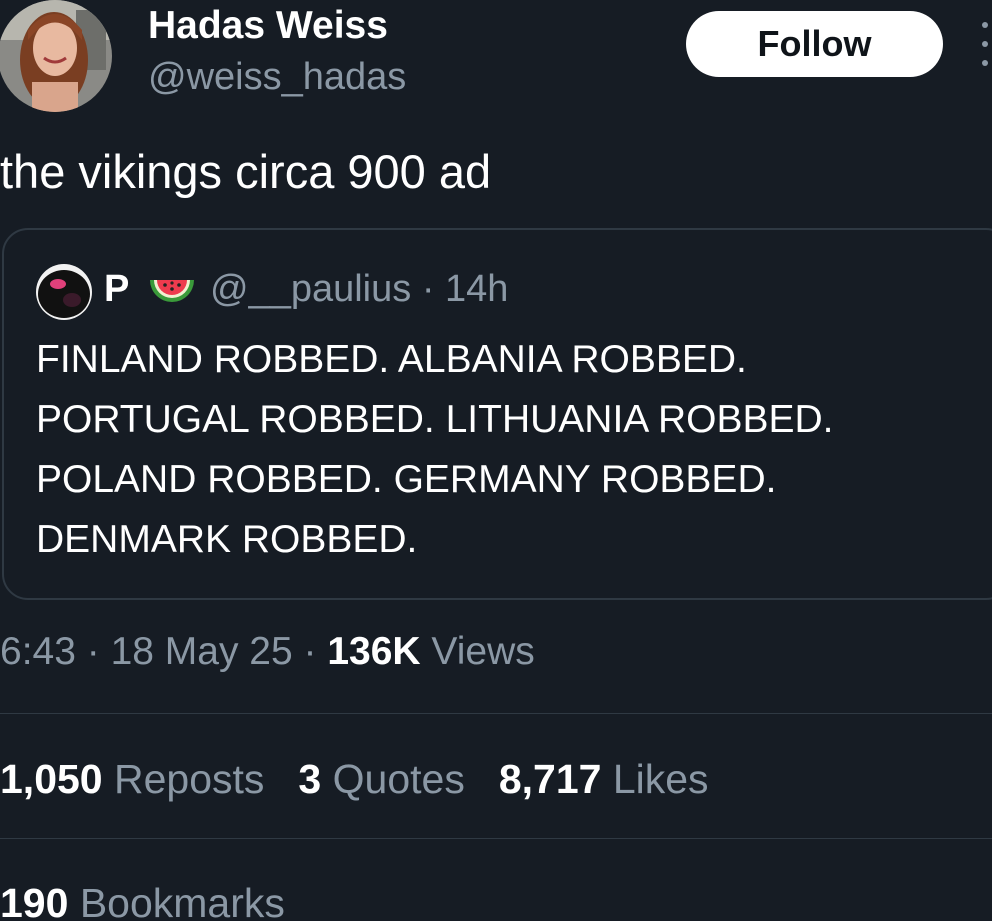  I want to click on quotes-label: Quotes, so click(393, 779).